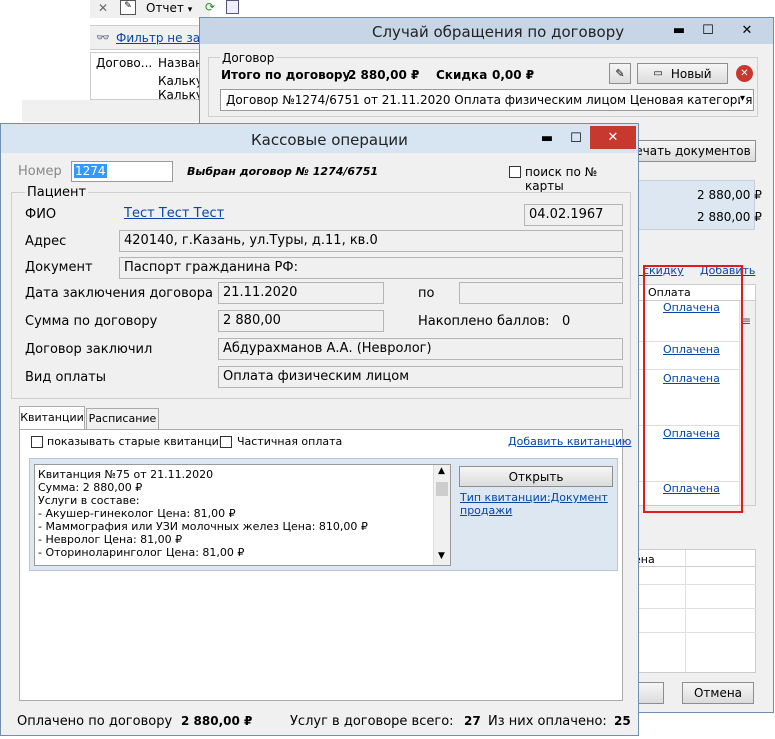 This screenshot has height=739, width=775. Describe the element at coordinates (685, 611) in the screenshot. I see `lower-grid-col-line` at that location.